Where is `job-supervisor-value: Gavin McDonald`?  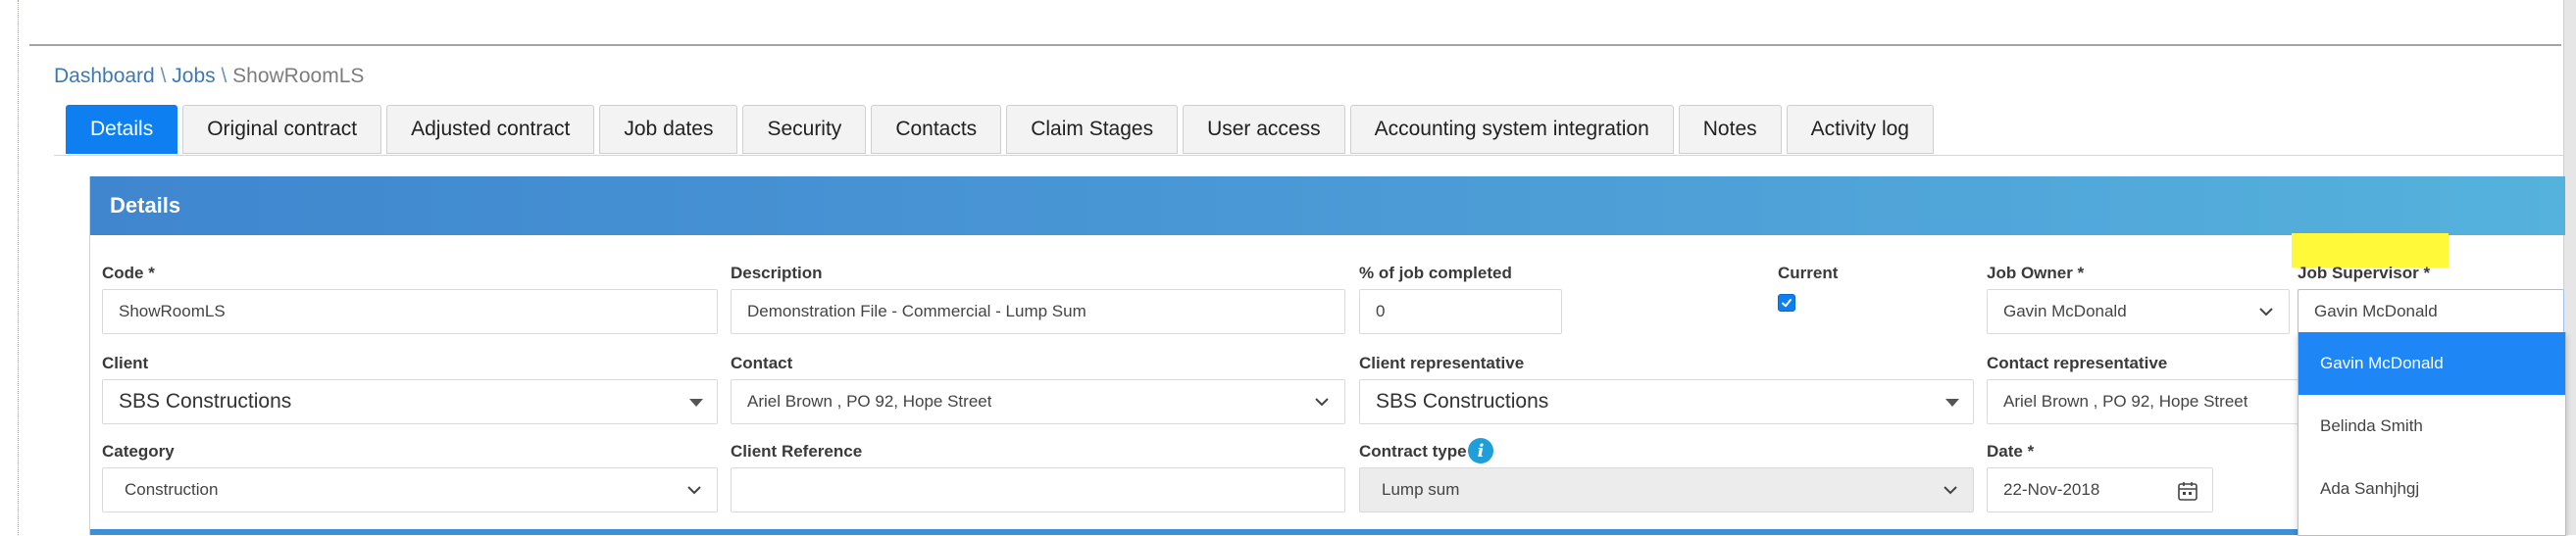
job-supervisor-value: Gavin McDonald is located at coordinates (2376, 311).